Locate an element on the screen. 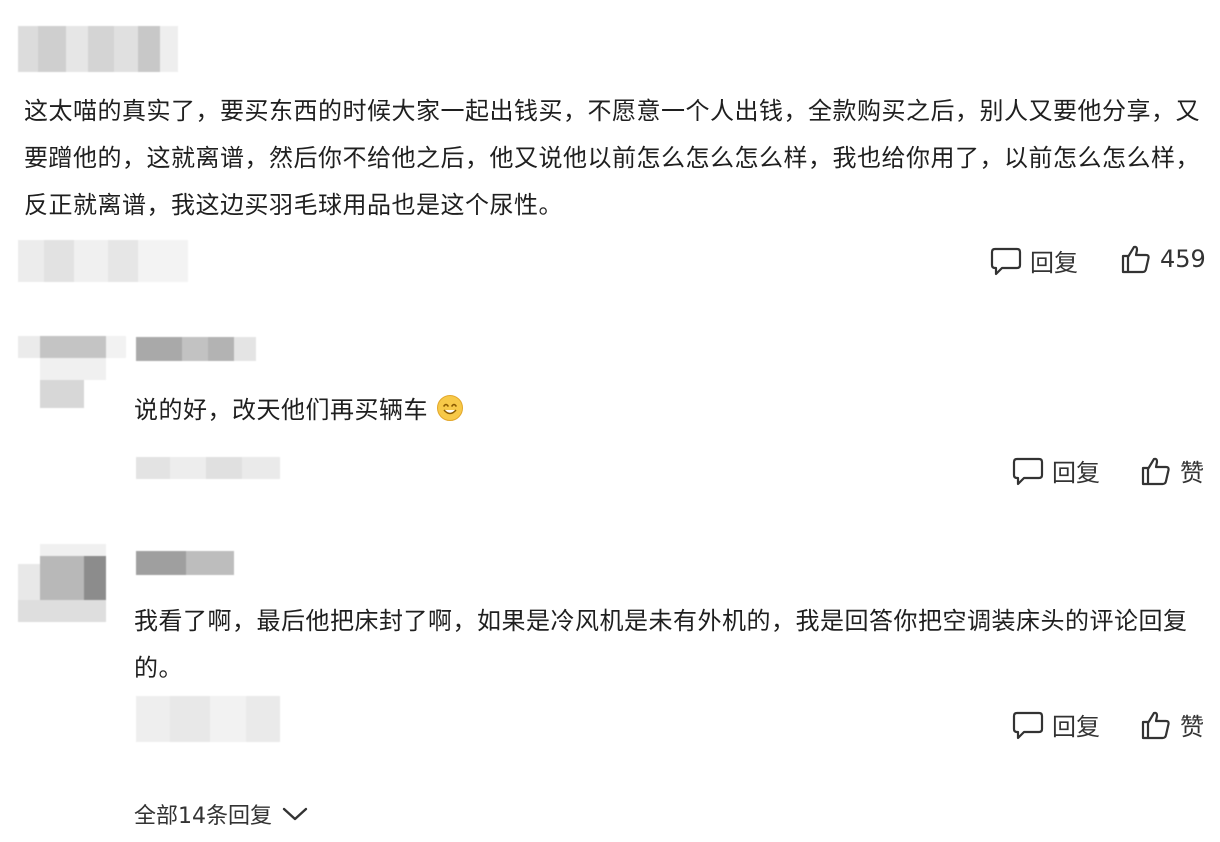 Image resolution: width=1220 pixels, height=842 pixels. expand-replies-label: 全部14条回复 is located at coordinates (203, 816).